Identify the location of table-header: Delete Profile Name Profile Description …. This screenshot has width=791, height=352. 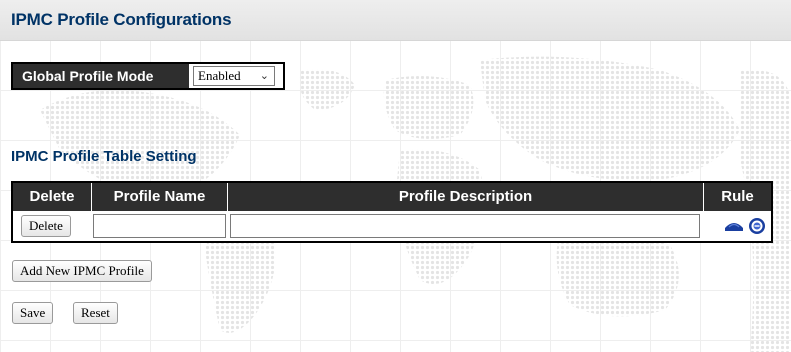
(392, 197).